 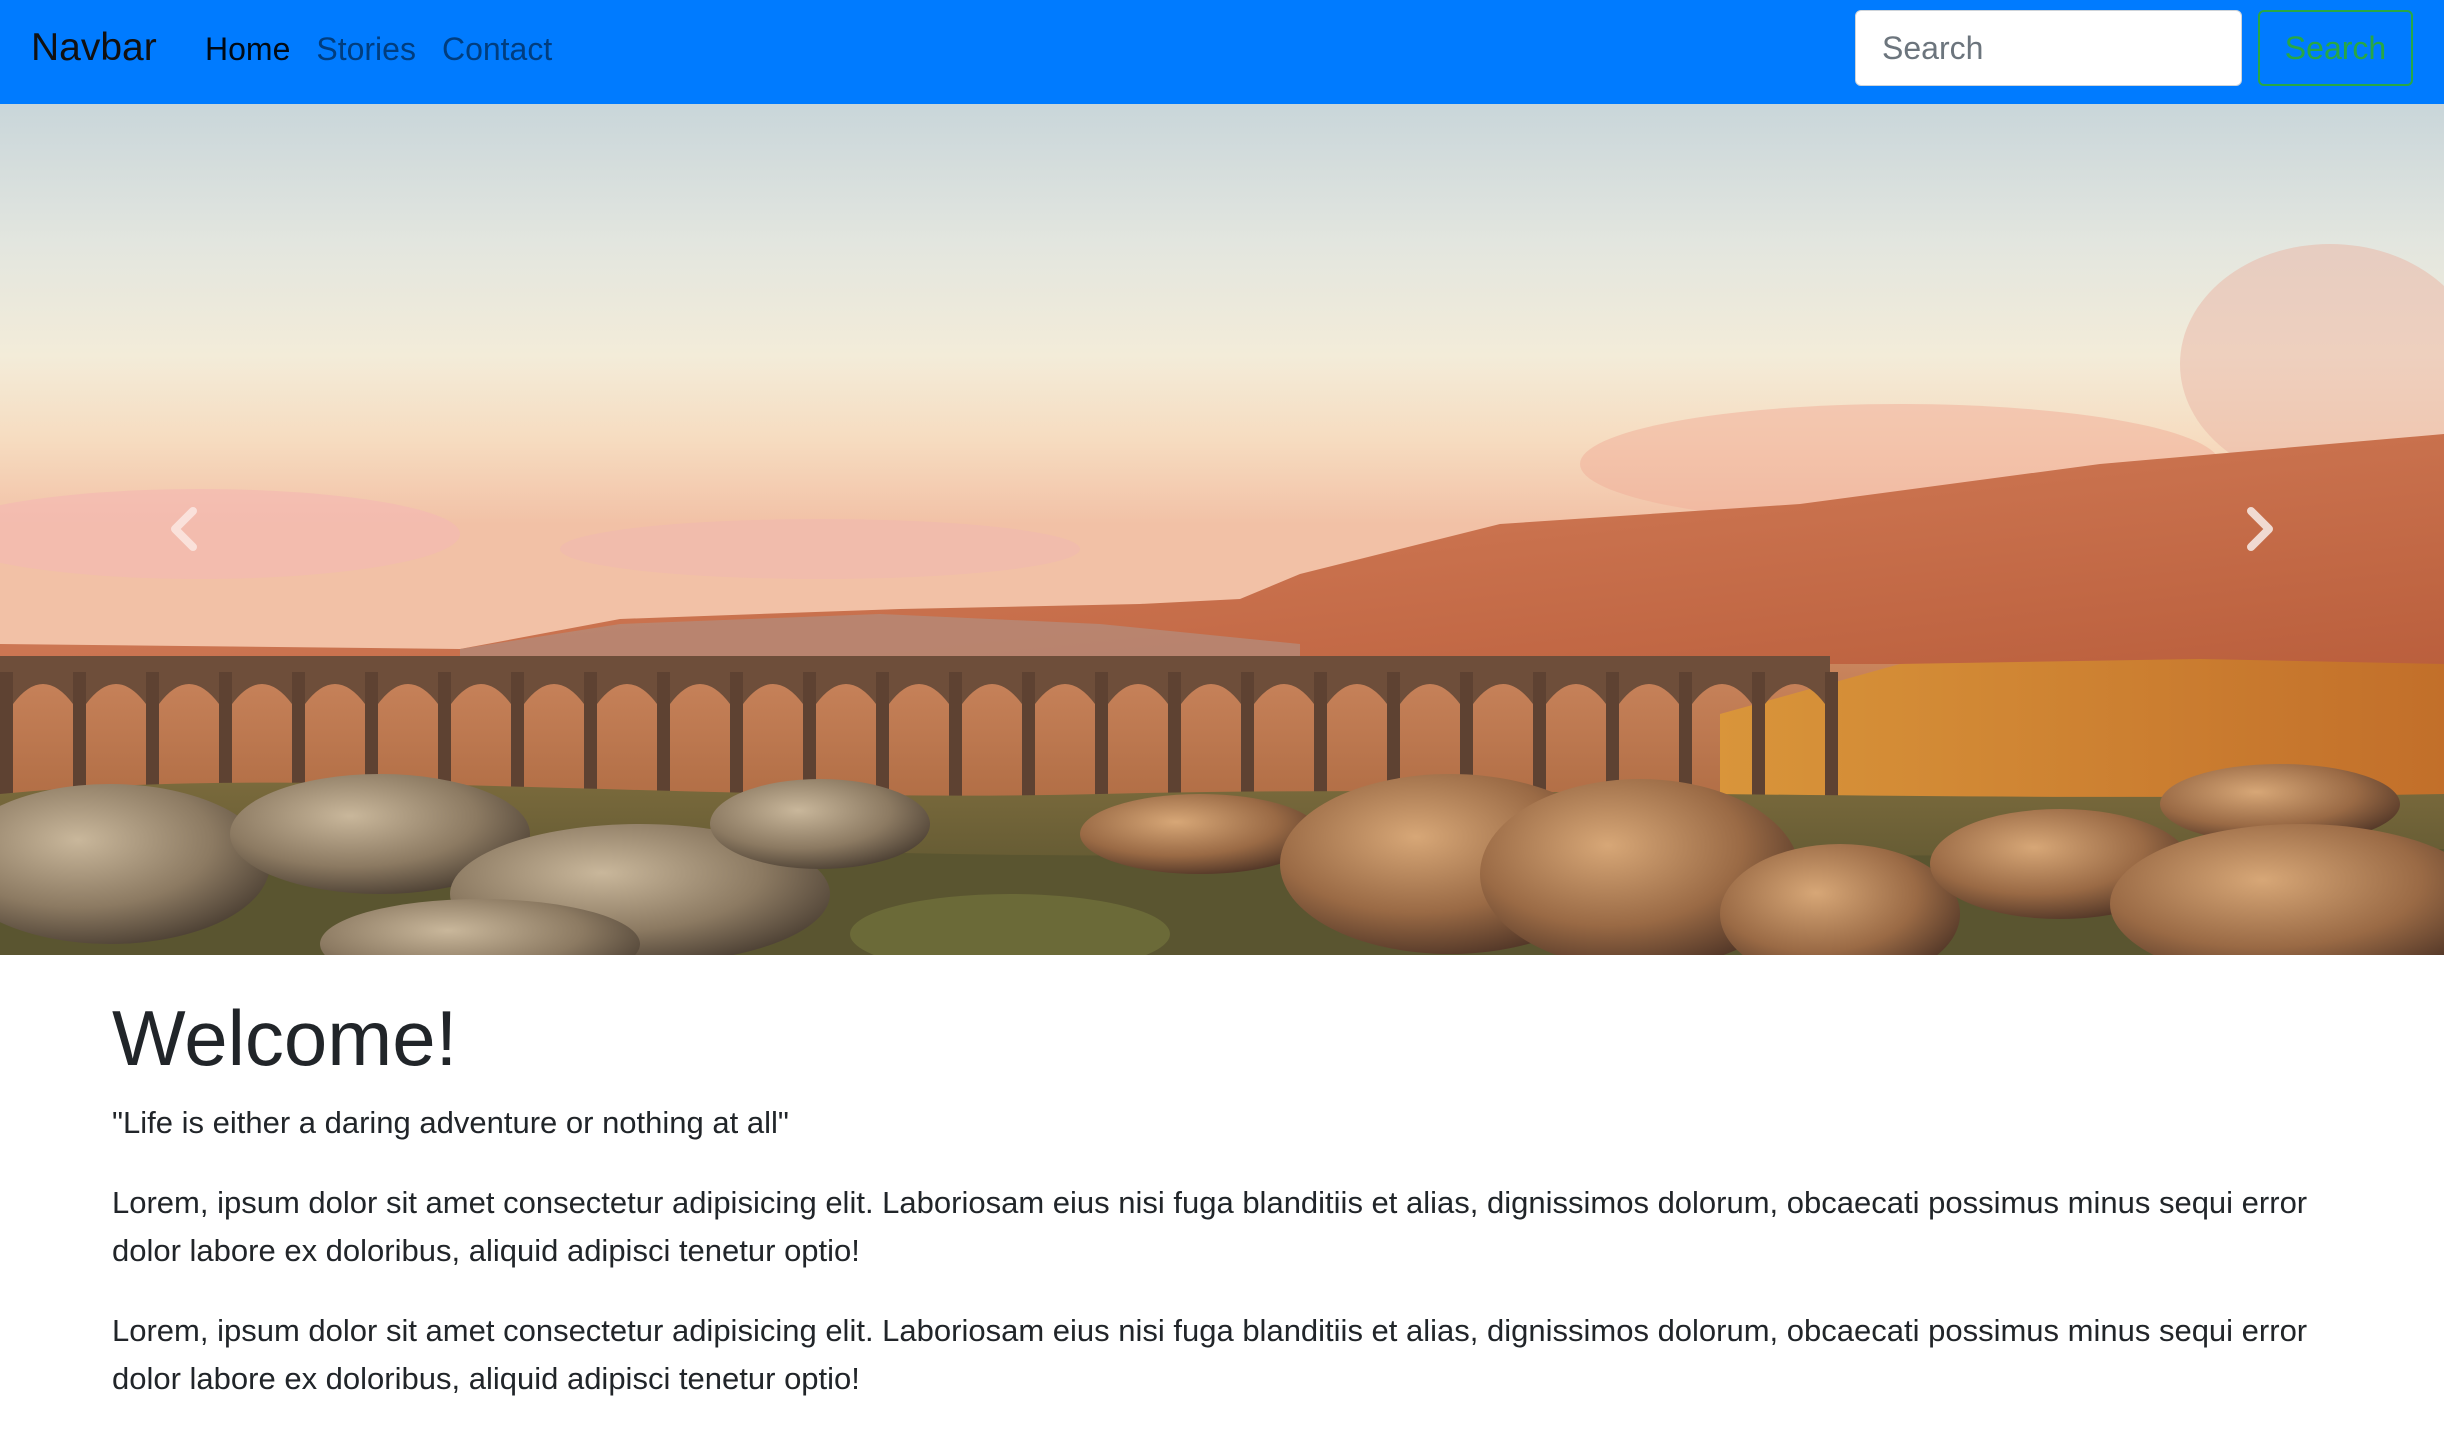 I want to click on chevron-right-icon, so click(x=2260, y=529).